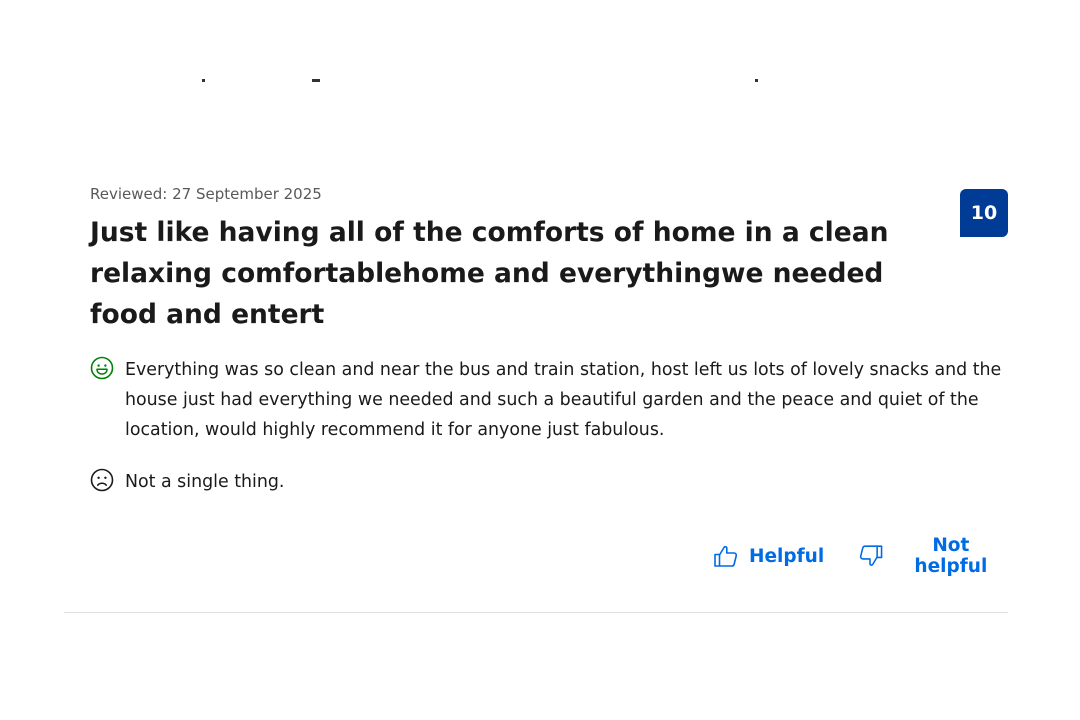 The height and width of the screenshot is (720, 1080). I want to click on divider, so click(536, 612).